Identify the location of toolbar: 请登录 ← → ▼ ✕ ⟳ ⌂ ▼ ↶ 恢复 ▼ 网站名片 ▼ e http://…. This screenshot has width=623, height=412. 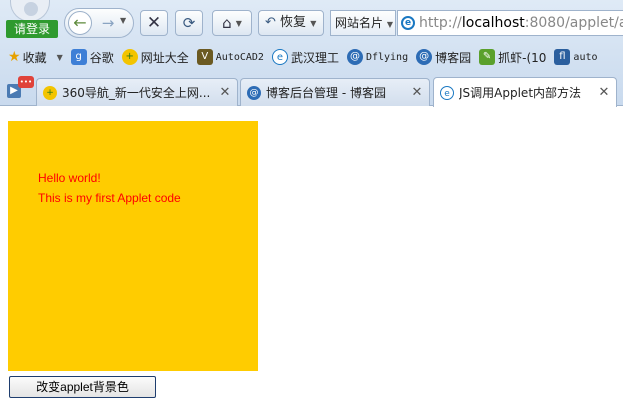
(311, 22).